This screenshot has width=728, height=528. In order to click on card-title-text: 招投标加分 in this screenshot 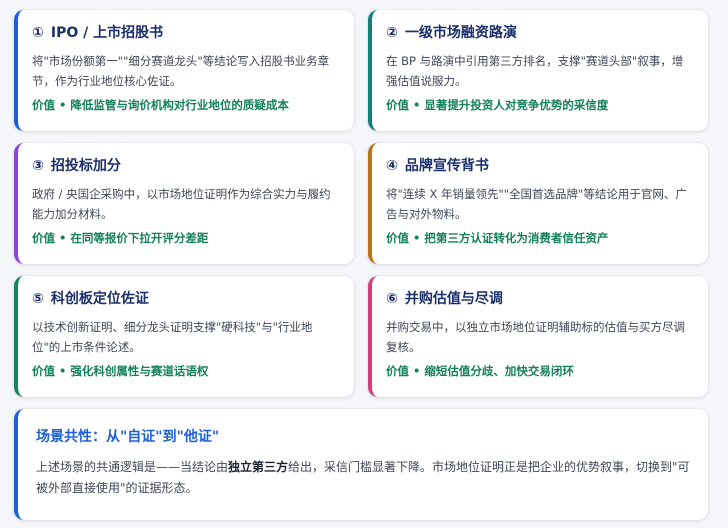, I will do `click(85, 166)`.